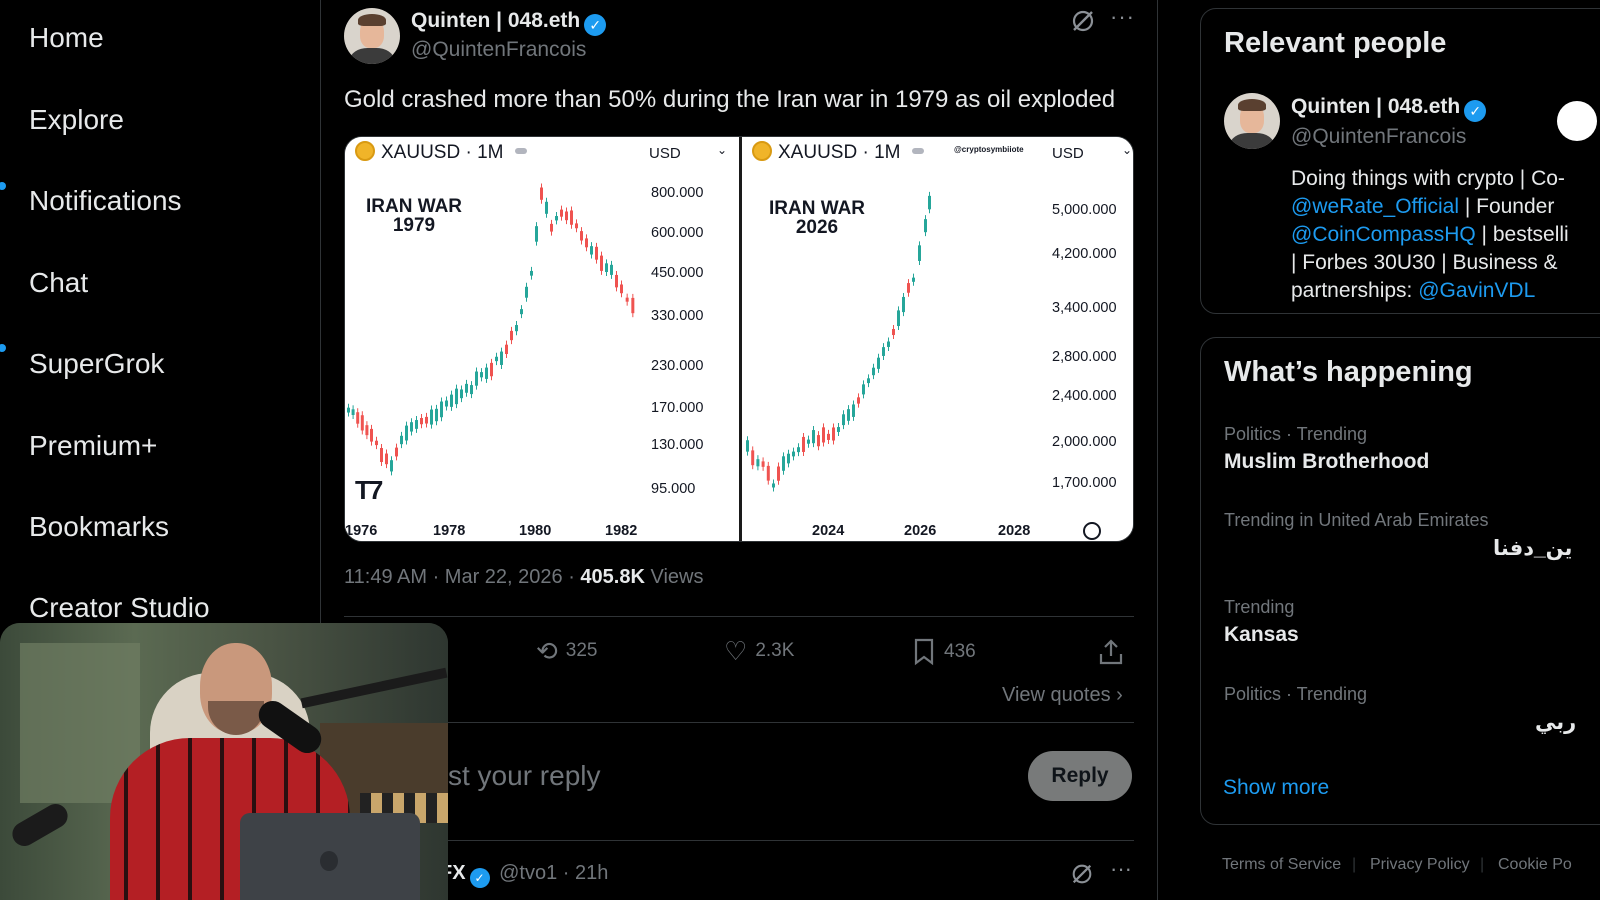 The image size is (1600, 900). Describe the element at coordinates (677, 408) in the screenshot. I see `y-tick: 170.000` at that location.